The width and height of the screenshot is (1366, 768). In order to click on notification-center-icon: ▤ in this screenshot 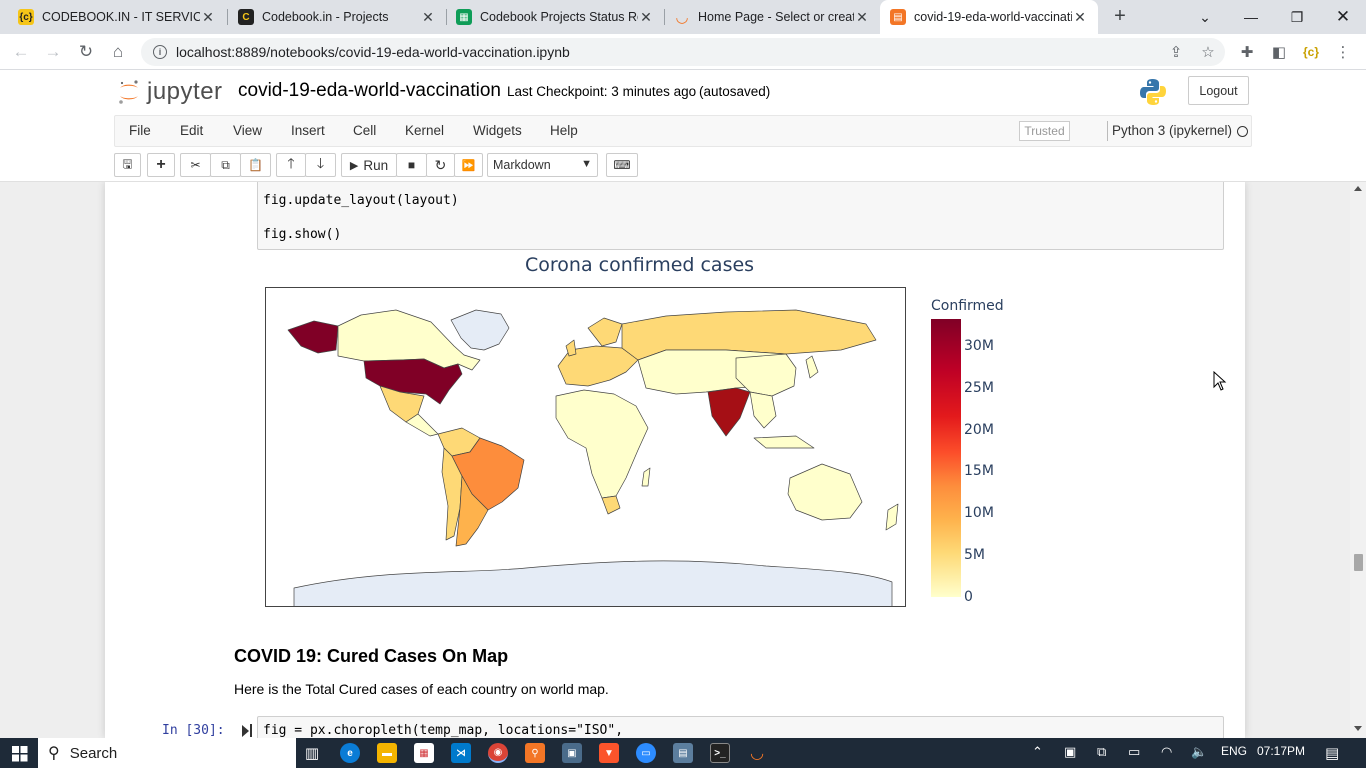, I will do `click(1332, 753)`.